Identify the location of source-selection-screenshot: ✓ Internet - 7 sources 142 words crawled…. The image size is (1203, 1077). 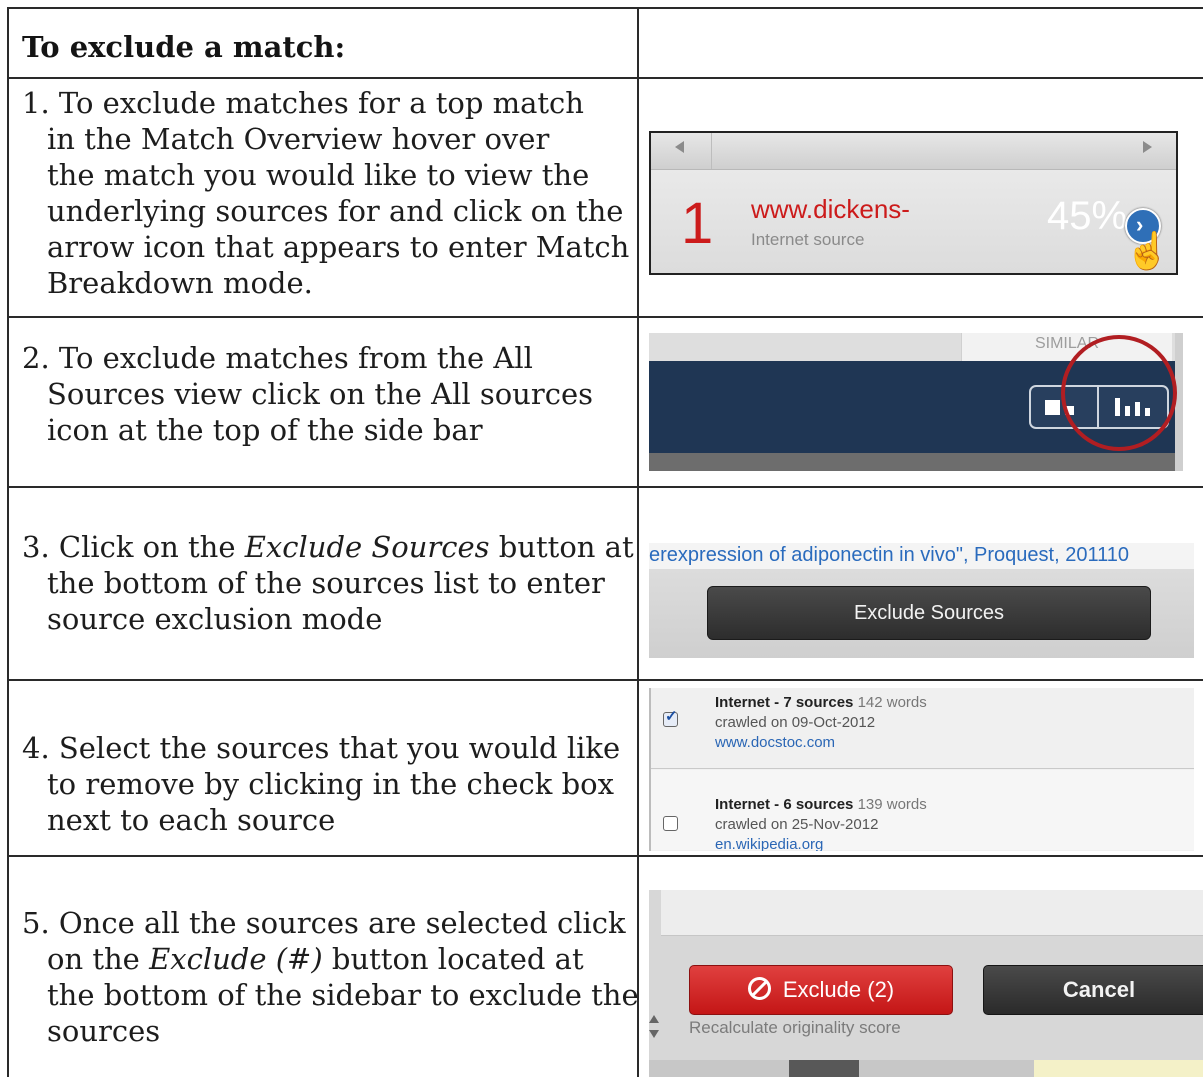
(921, 769).